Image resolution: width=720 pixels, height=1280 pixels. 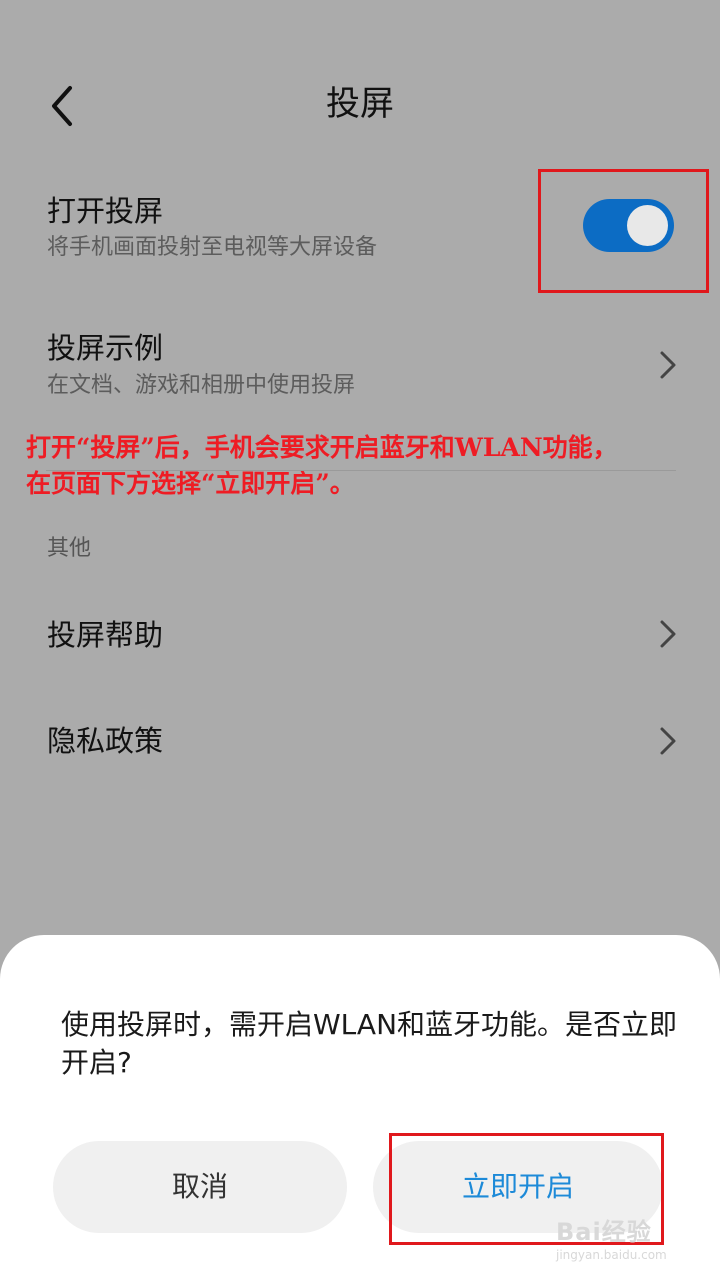 I want to click on highlight-box-toggle, so click(x=623, y=231).